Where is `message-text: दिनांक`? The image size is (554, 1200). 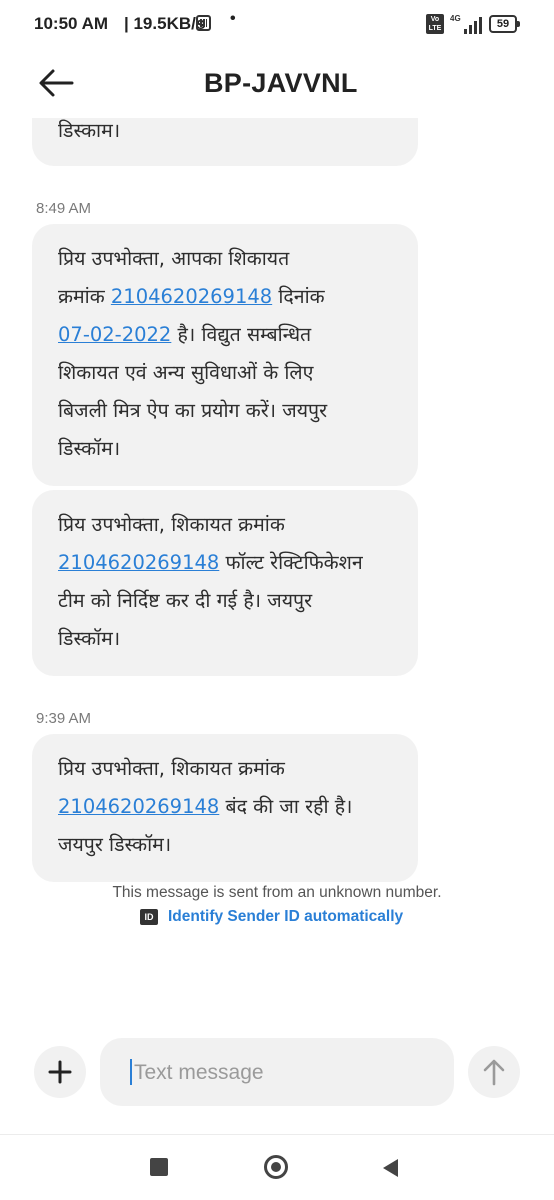
message-text: दिनांक is located at coordinates (298, 296).